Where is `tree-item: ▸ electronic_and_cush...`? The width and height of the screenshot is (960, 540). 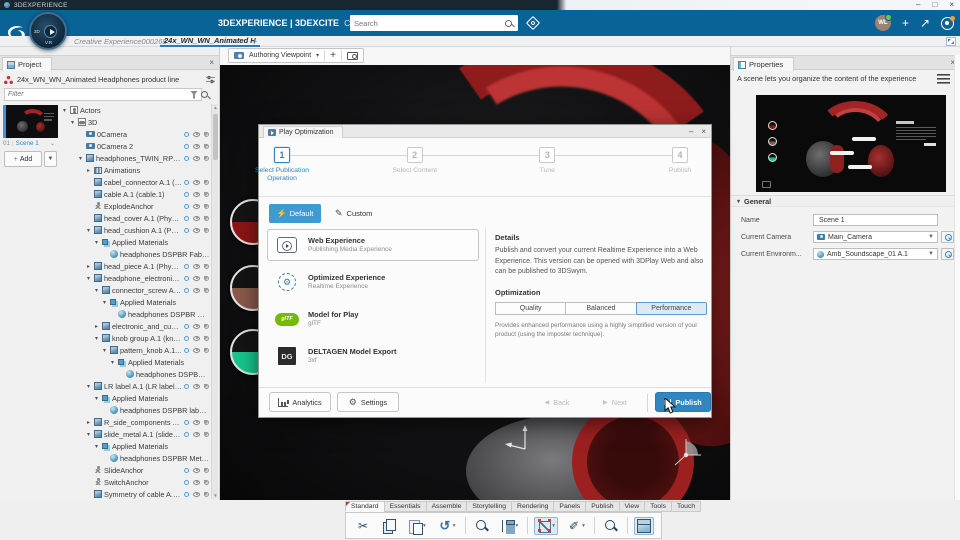 tree-item: ▸ electronic_and_cush... is located at coordinates (135, 326).